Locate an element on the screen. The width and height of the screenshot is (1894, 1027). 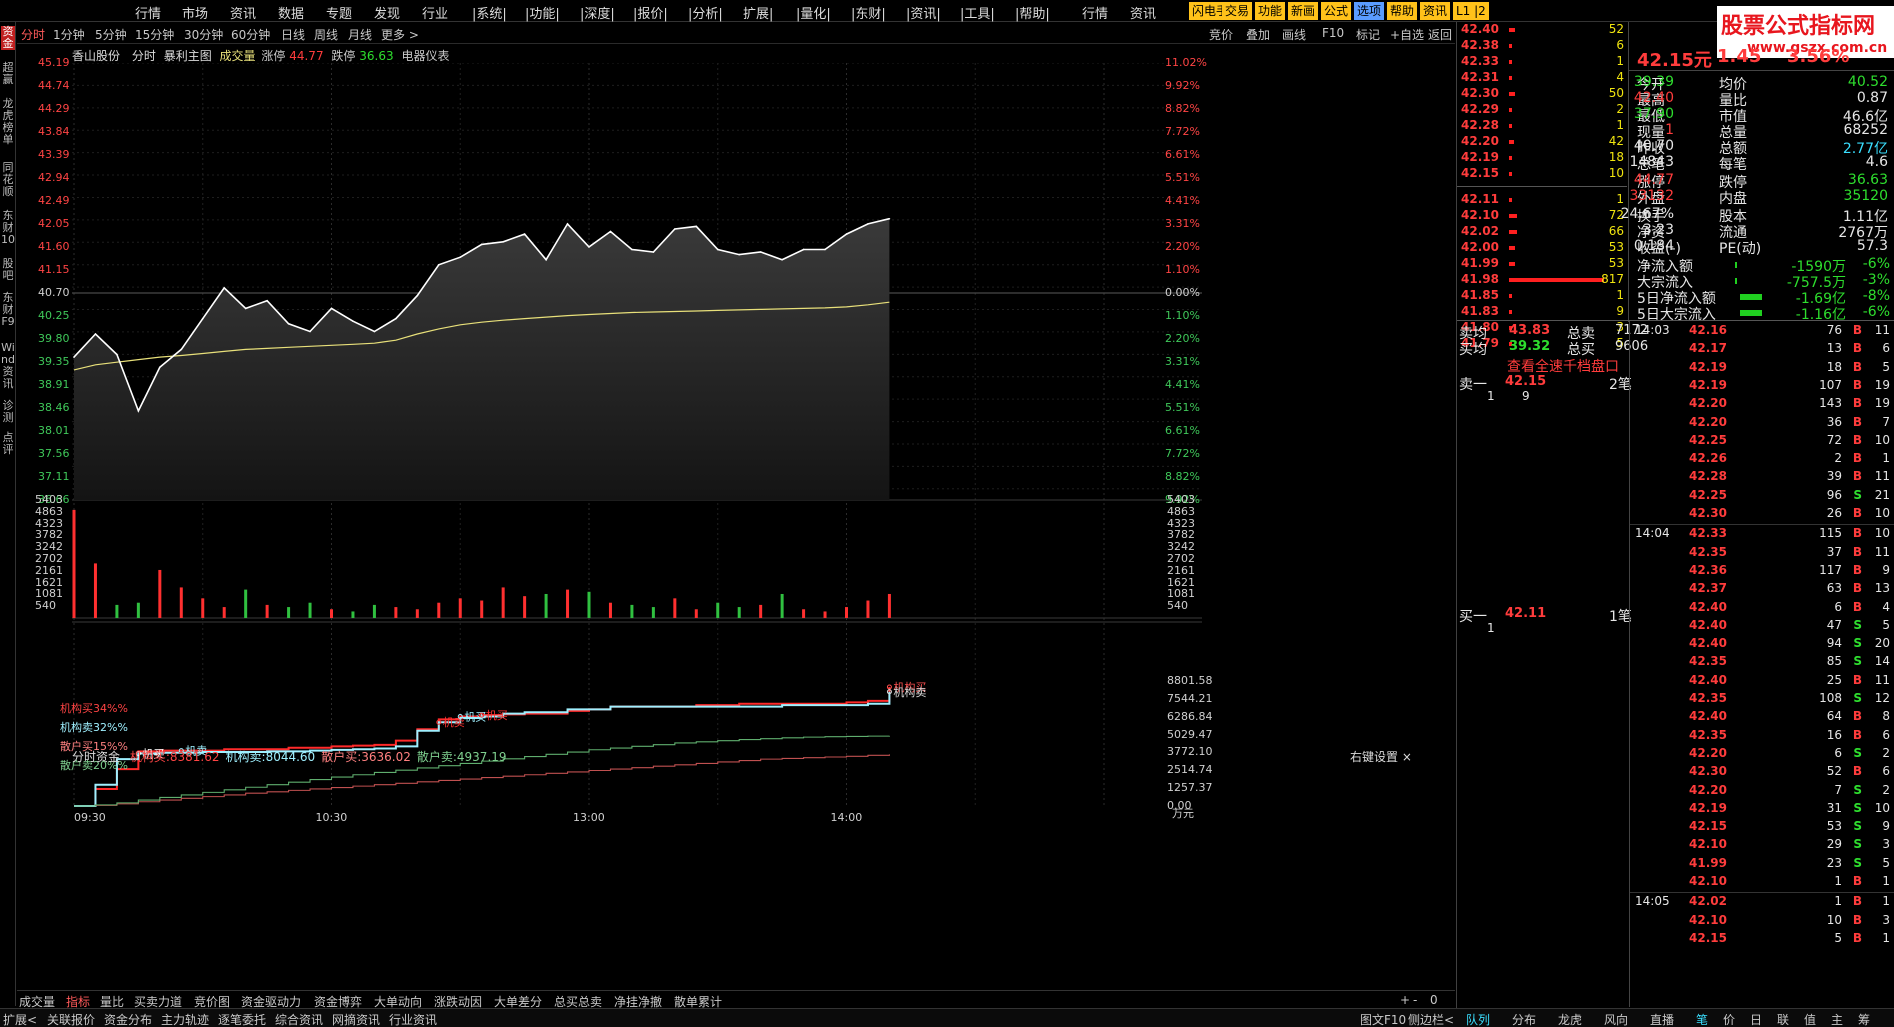
status-link: 逐笔委托 is located at coordinates (242, 1019).